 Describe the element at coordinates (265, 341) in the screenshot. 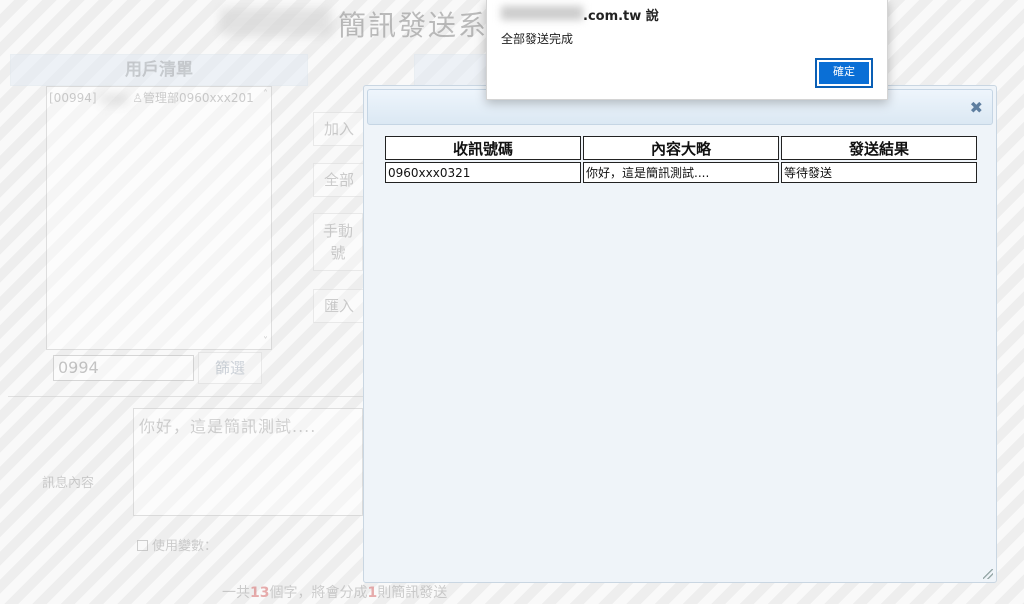

I see `scroll-down-icon: ˅` at that location.